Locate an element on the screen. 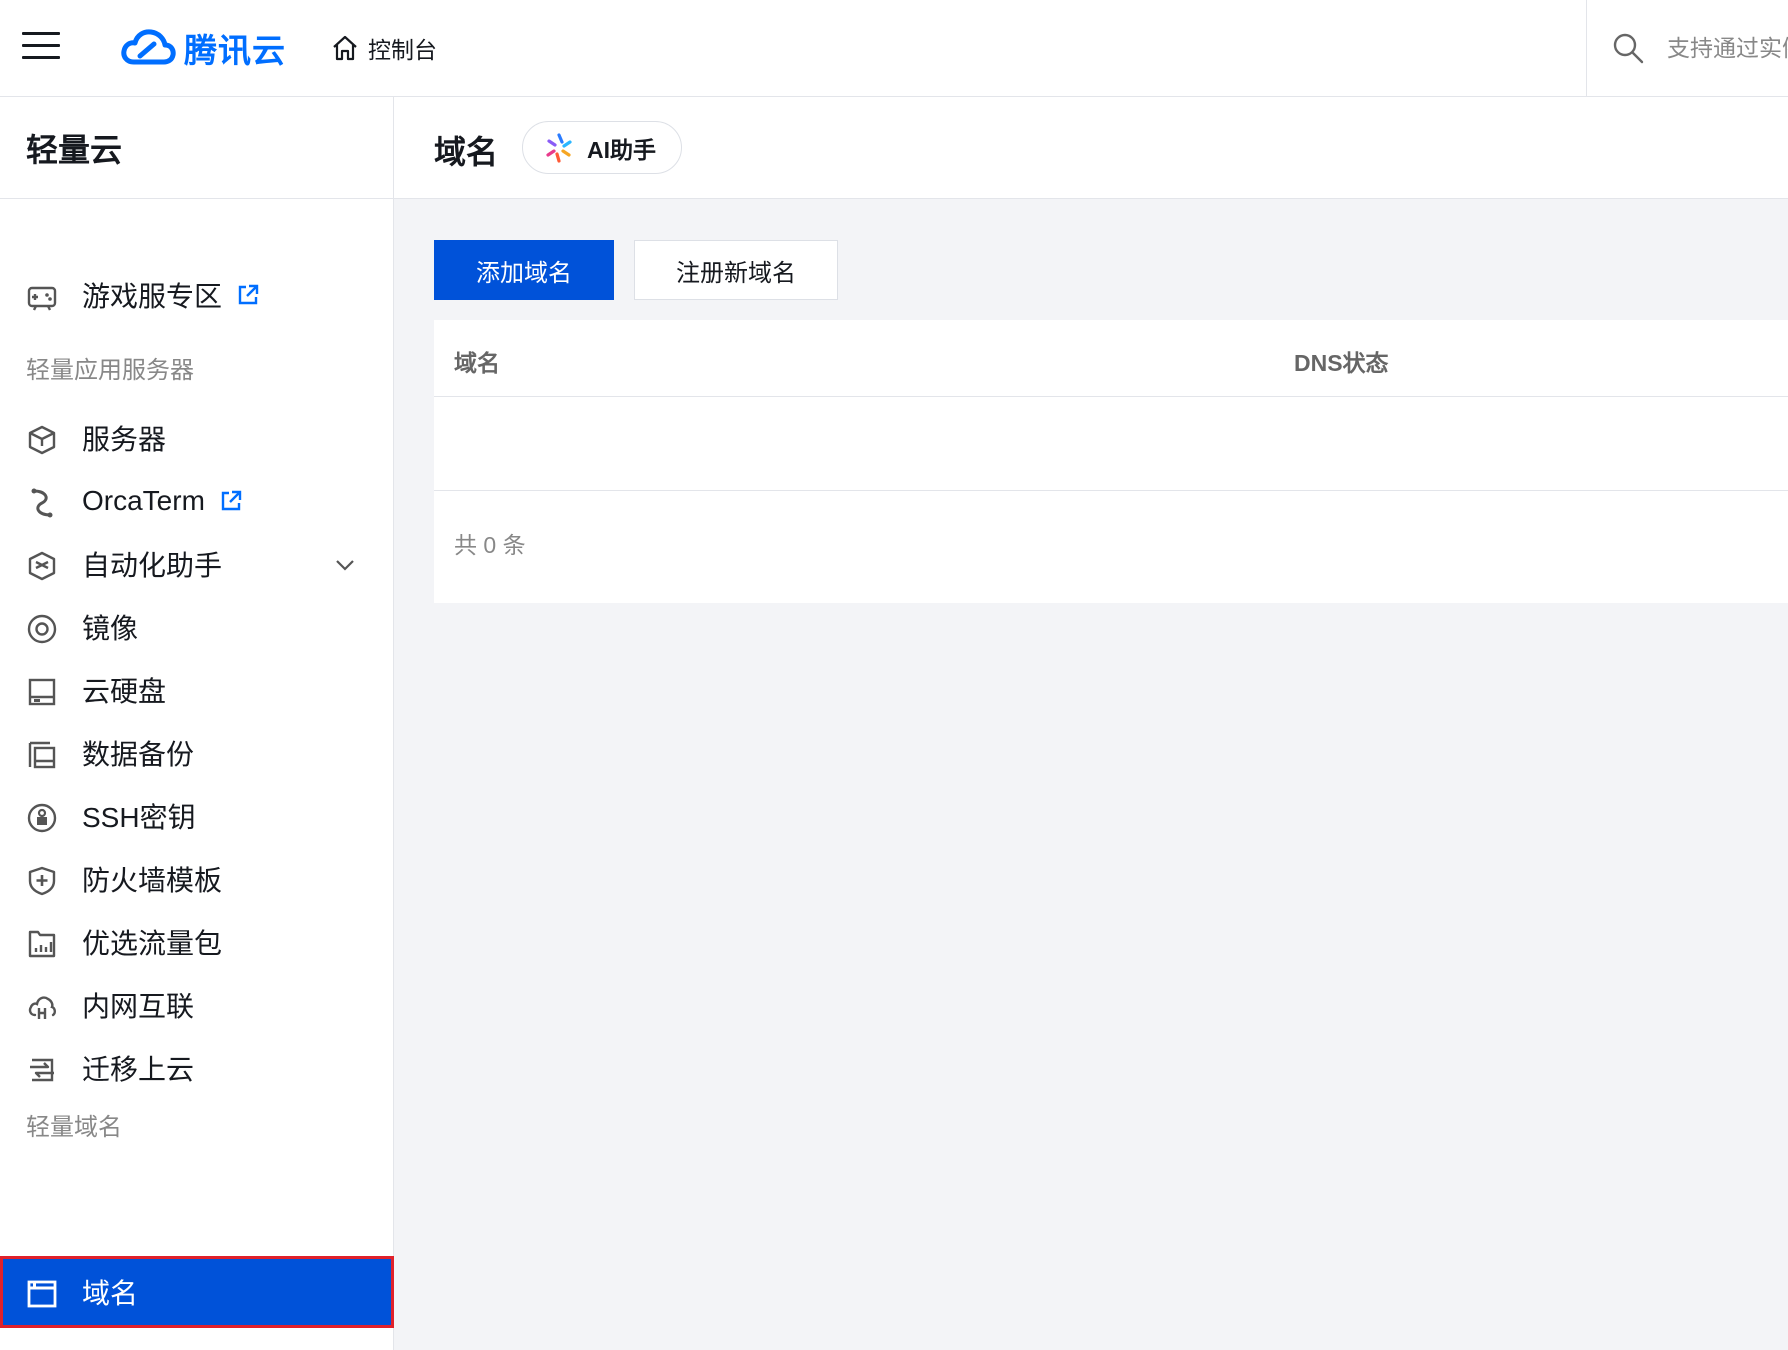  top-bar: 腾讯云 控制台 is located at coordinates (894, 48).